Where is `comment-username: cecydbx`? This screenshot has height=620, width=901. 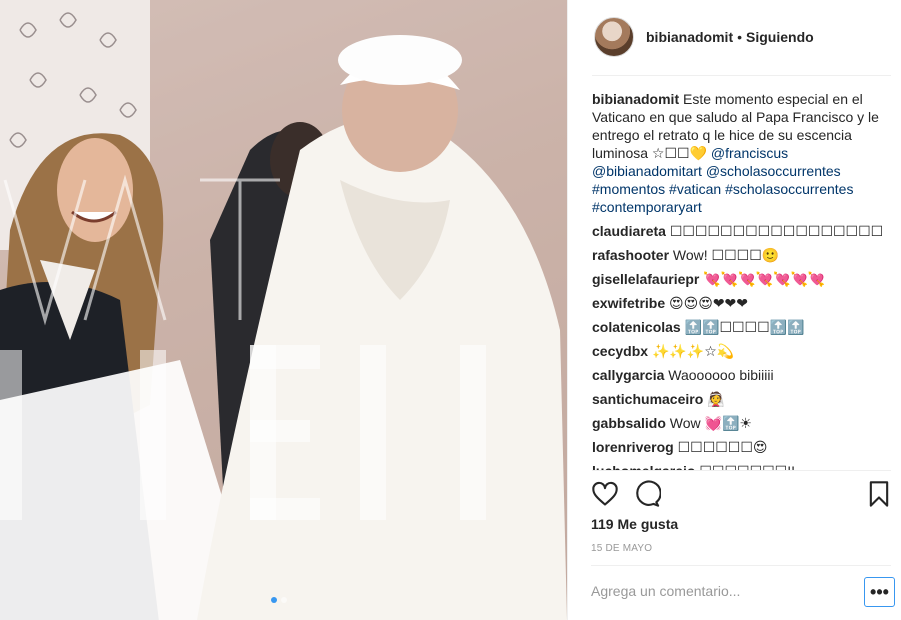 comment-username: cecydbx is located at coordinates (620, 351).